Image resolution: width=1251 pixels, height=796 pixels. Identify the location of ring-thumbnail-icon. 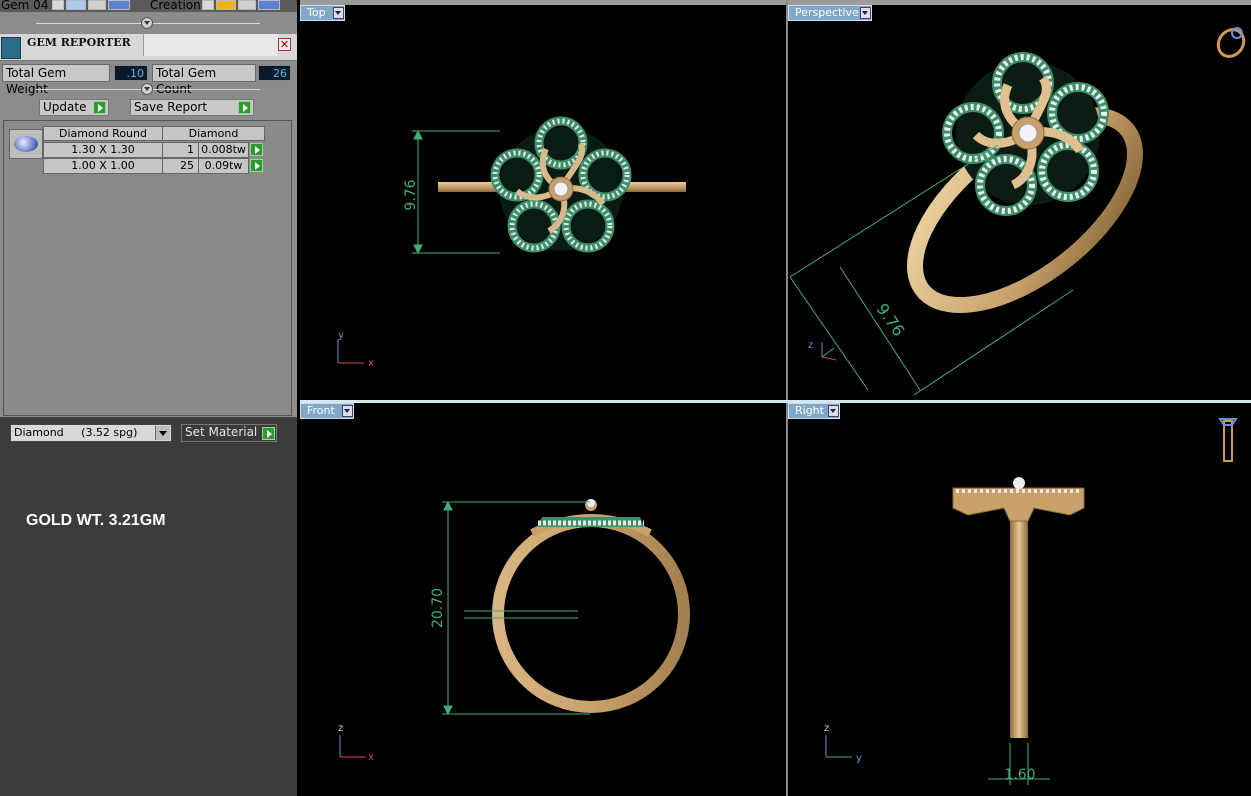
(1231, 43).